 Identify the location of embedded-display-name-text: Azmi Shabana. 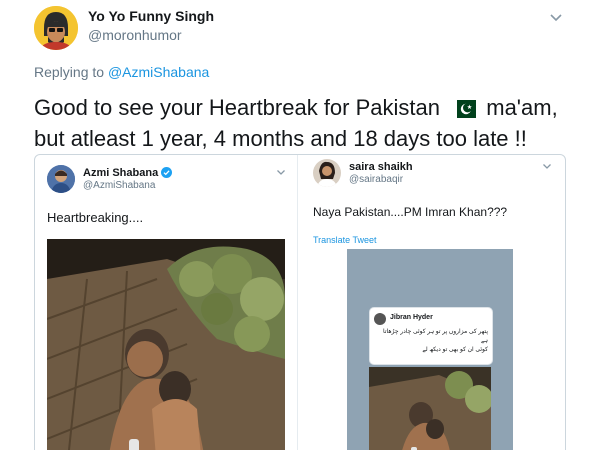
(121, 173).